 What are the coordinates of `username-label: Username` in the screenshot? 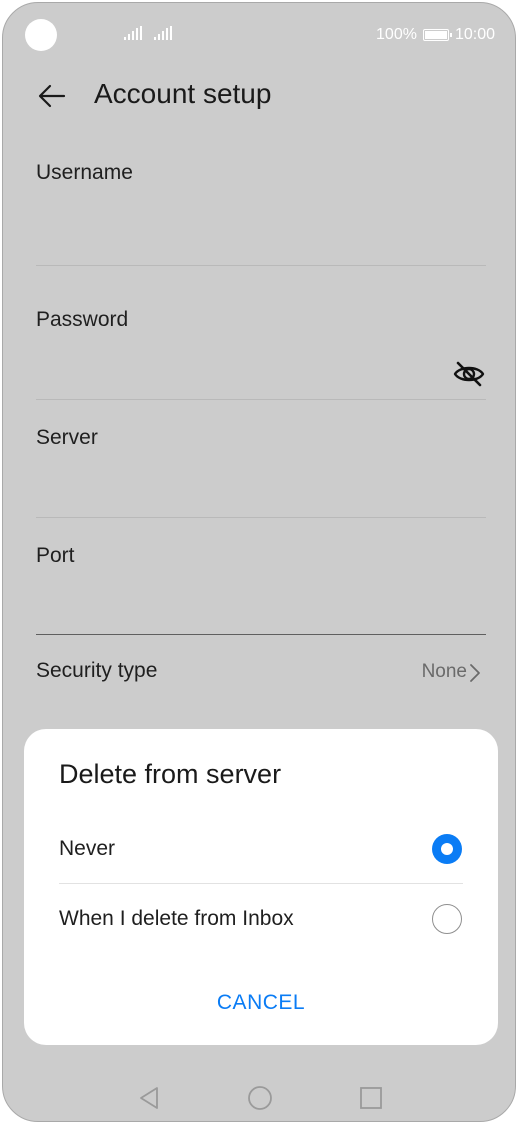 It's located at (84, 172).